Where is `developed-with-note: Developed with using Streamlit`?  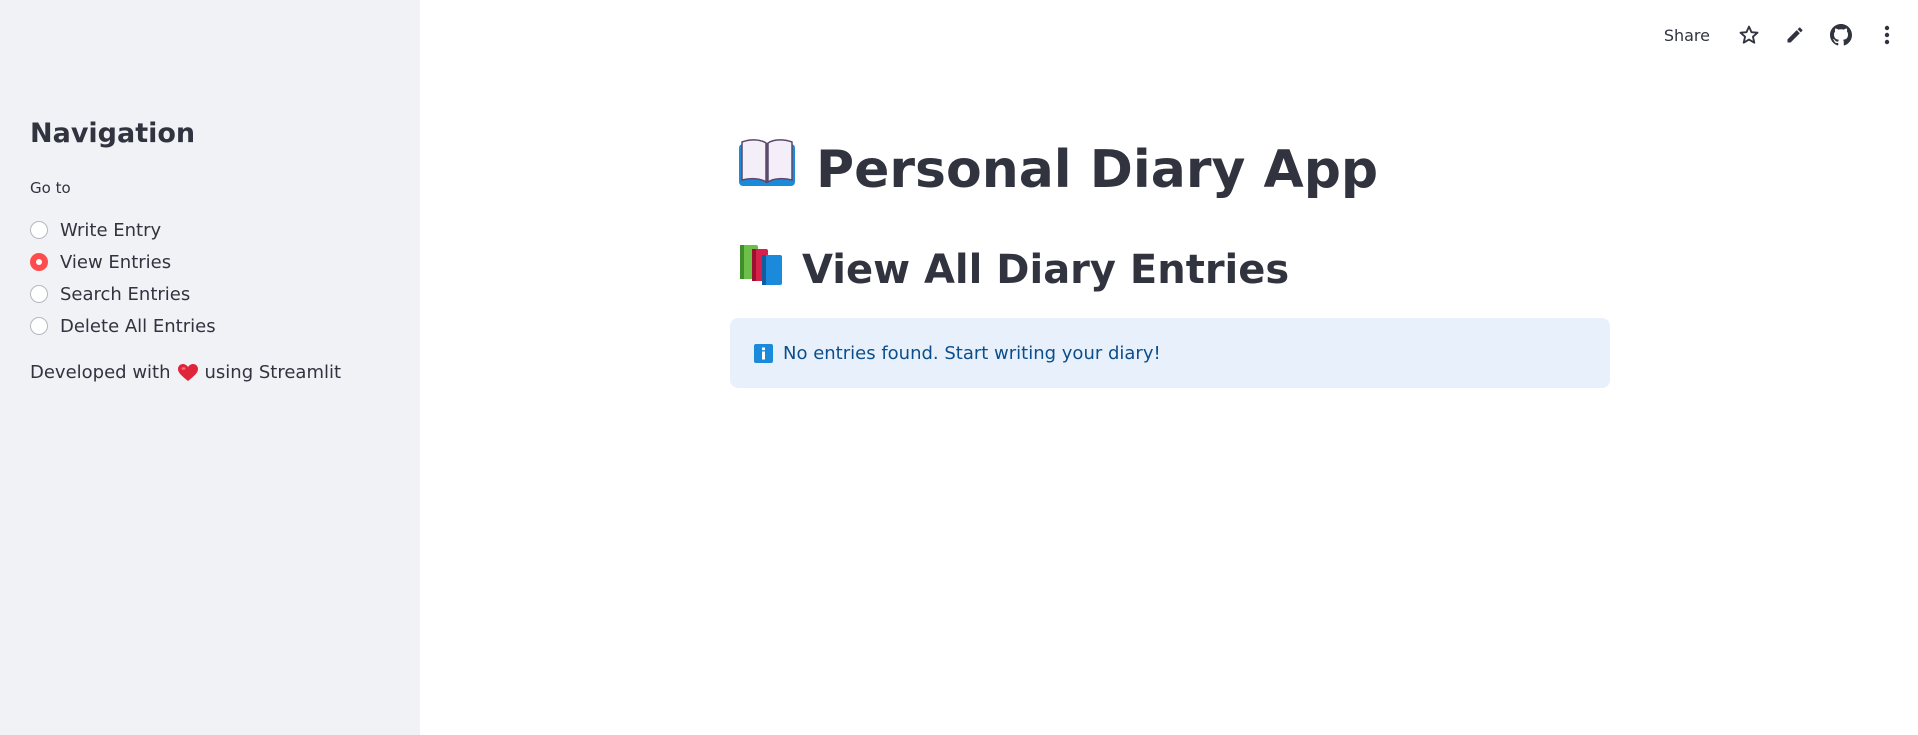
developed-with-note: Developed with using Streamlit is located at coordinates (185, 372).